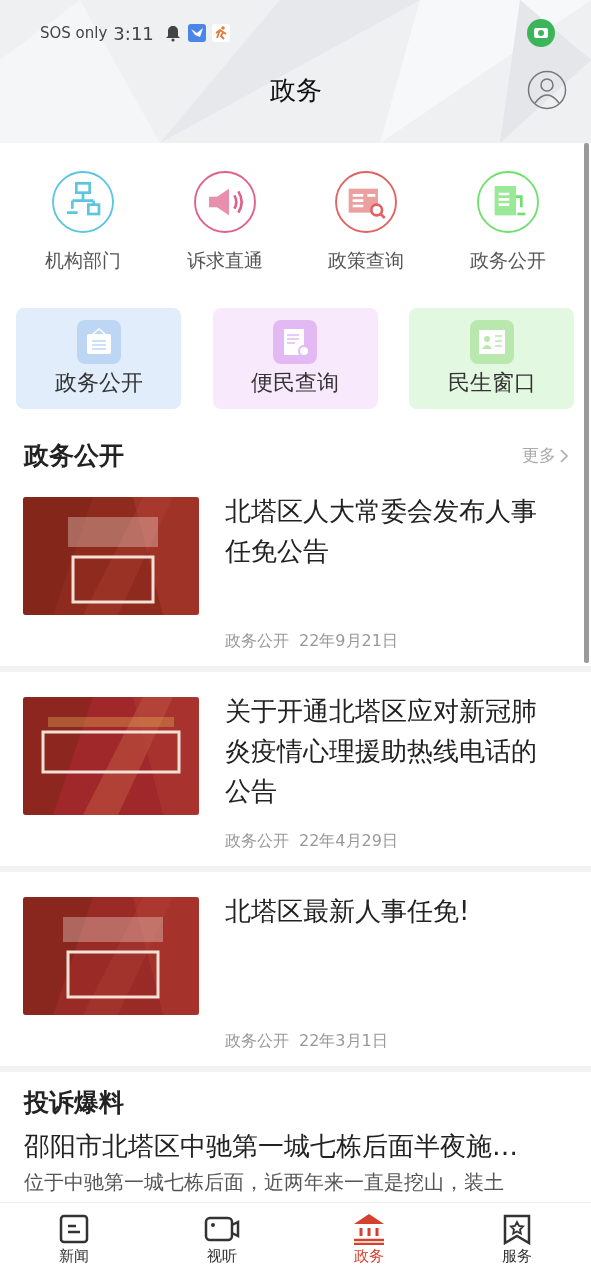 This screenshot has height=1280, width=591. What do you see at coordinates (295, 341) in the screenshot?
I see `document-search-icon` at bounding box center [295, 341].